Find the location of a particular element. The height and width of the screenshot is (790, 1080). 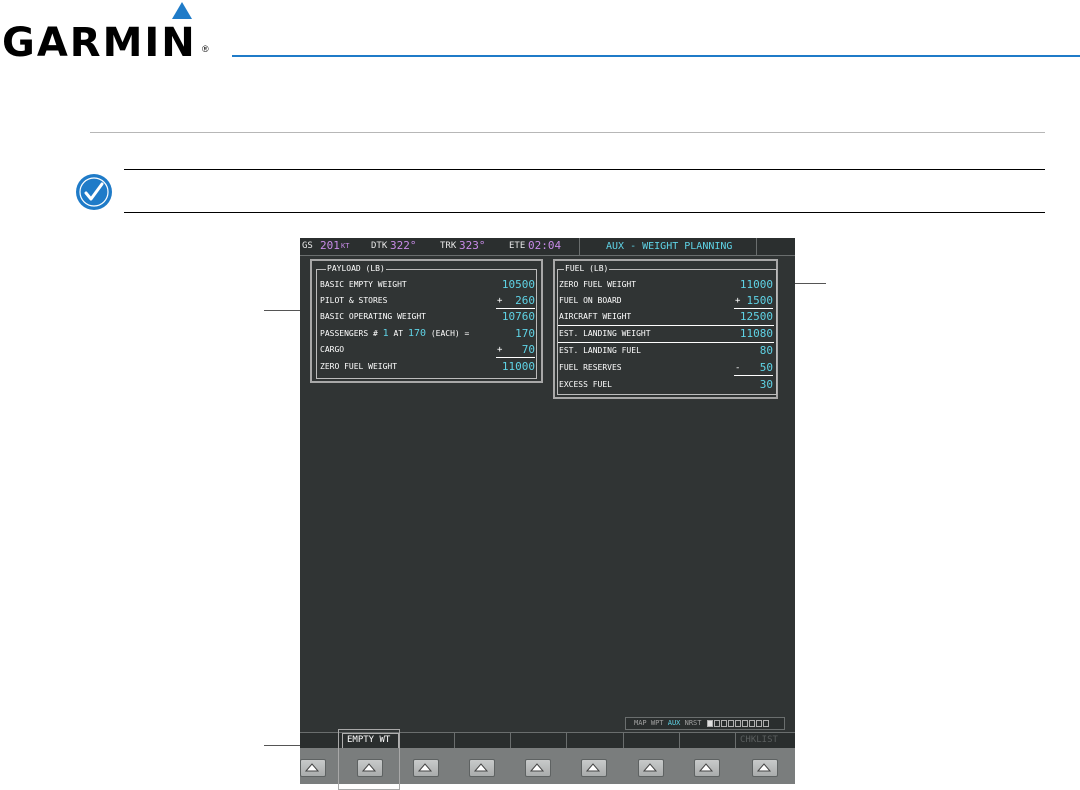

fuel-row-label: AIRCRAFT WEIGHT is located at coordinates (595, 316).